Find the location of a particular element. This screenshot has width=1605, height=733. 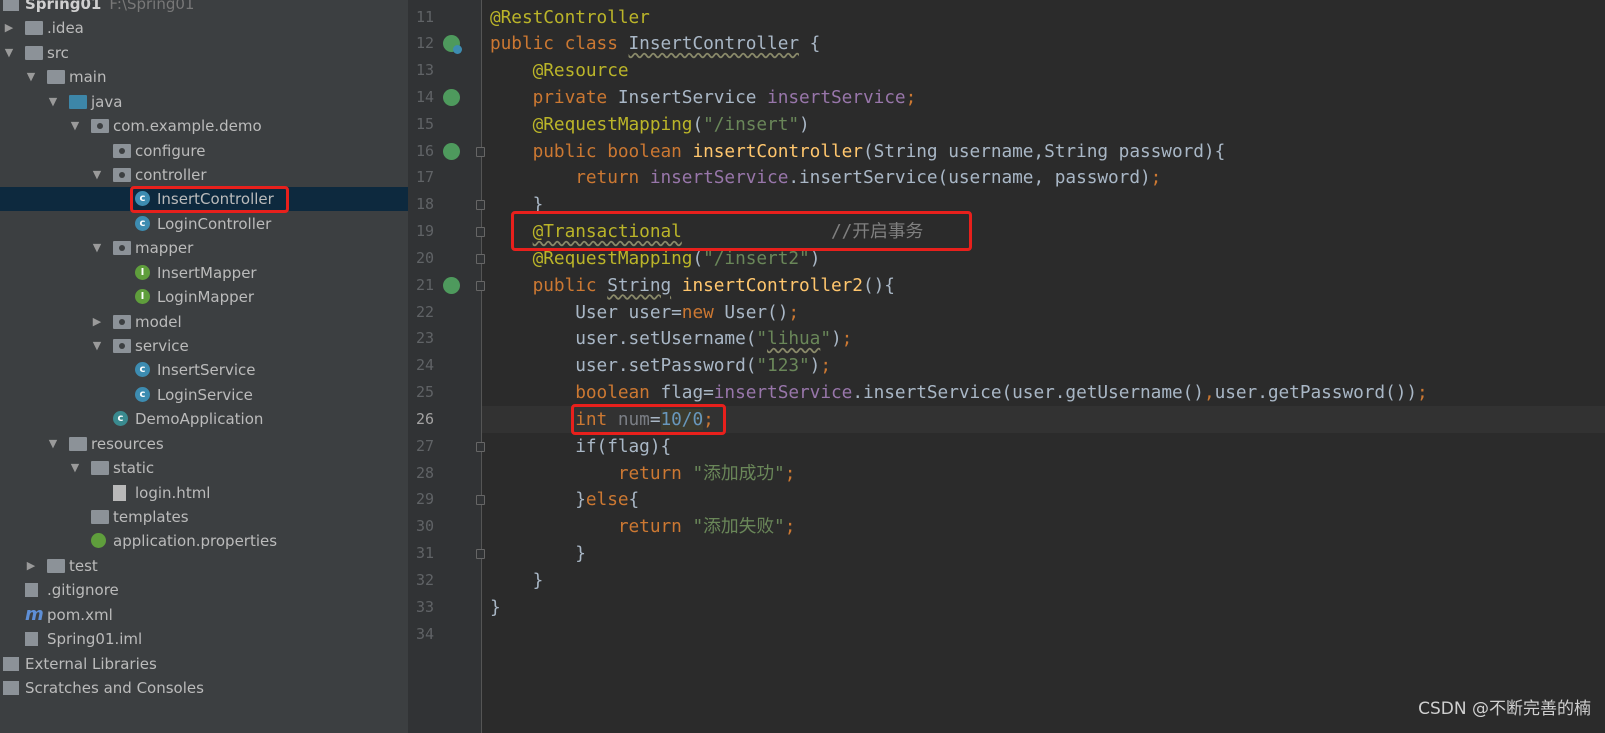

code-token: " is located at coordinates (825, 339).